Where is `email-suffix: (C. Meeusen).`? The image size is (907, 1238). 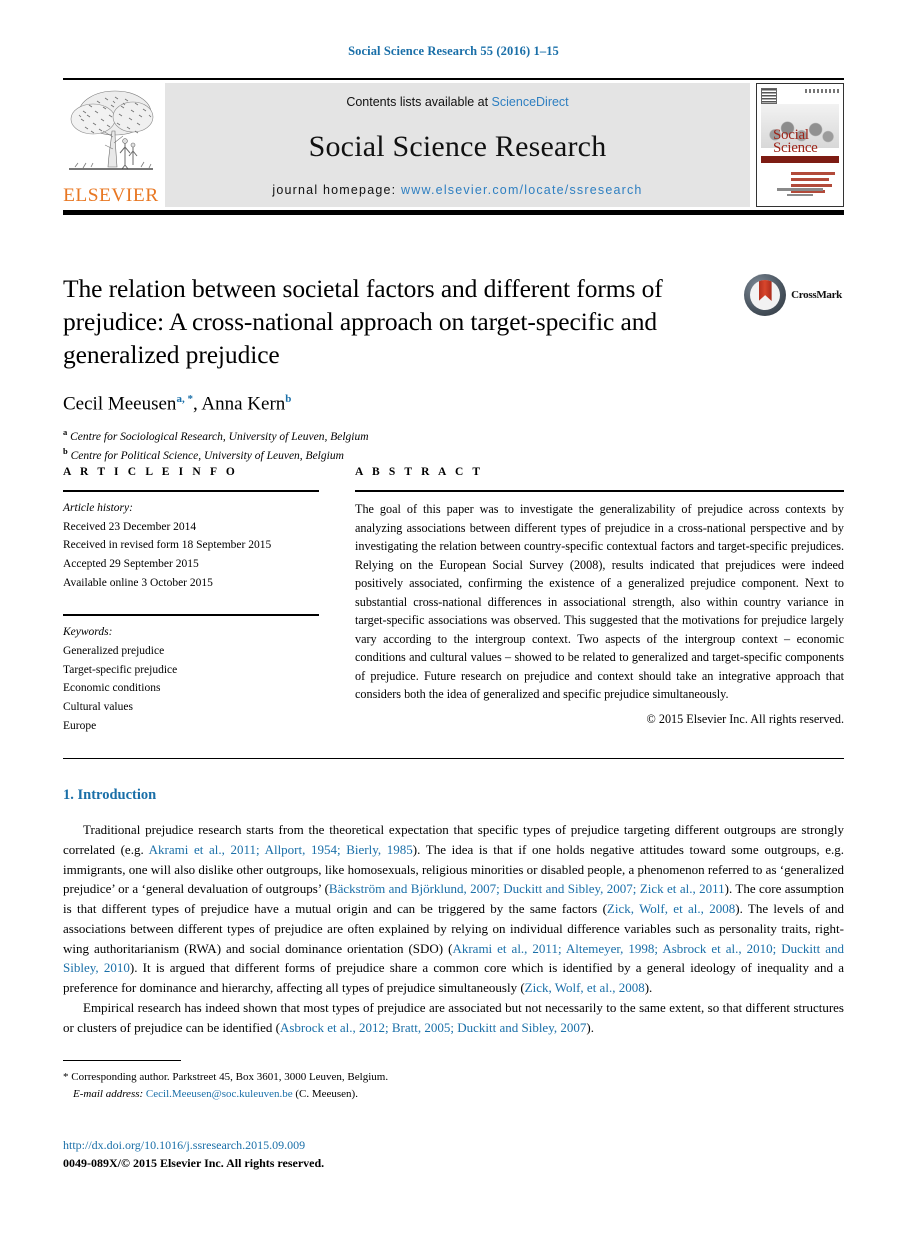 email-suffix: (C. Meeusen). is located at coordinates (325, 1094).